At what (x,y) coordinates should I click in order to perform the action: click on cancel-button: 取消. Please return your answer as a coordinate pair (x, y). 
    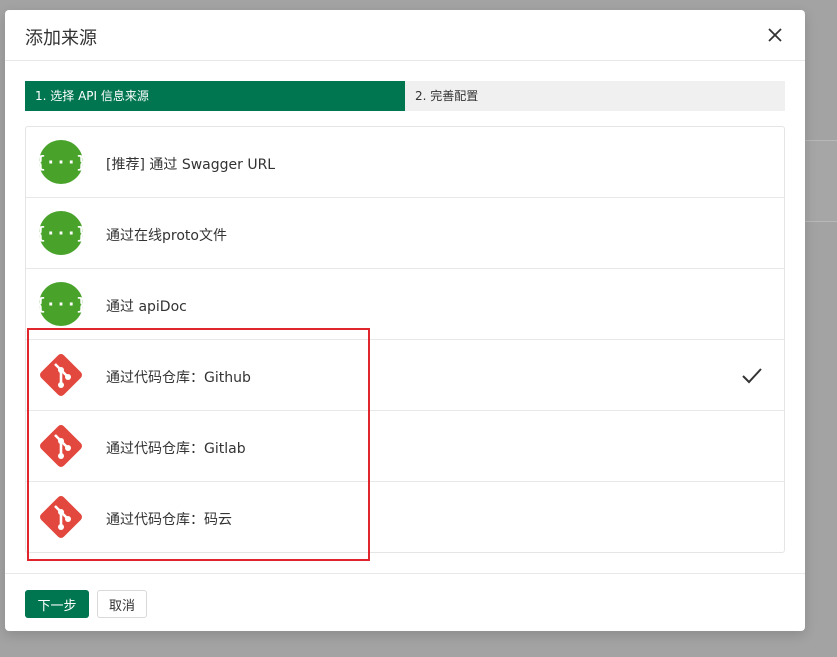
    Looking at the image, I should click on (122, 604).